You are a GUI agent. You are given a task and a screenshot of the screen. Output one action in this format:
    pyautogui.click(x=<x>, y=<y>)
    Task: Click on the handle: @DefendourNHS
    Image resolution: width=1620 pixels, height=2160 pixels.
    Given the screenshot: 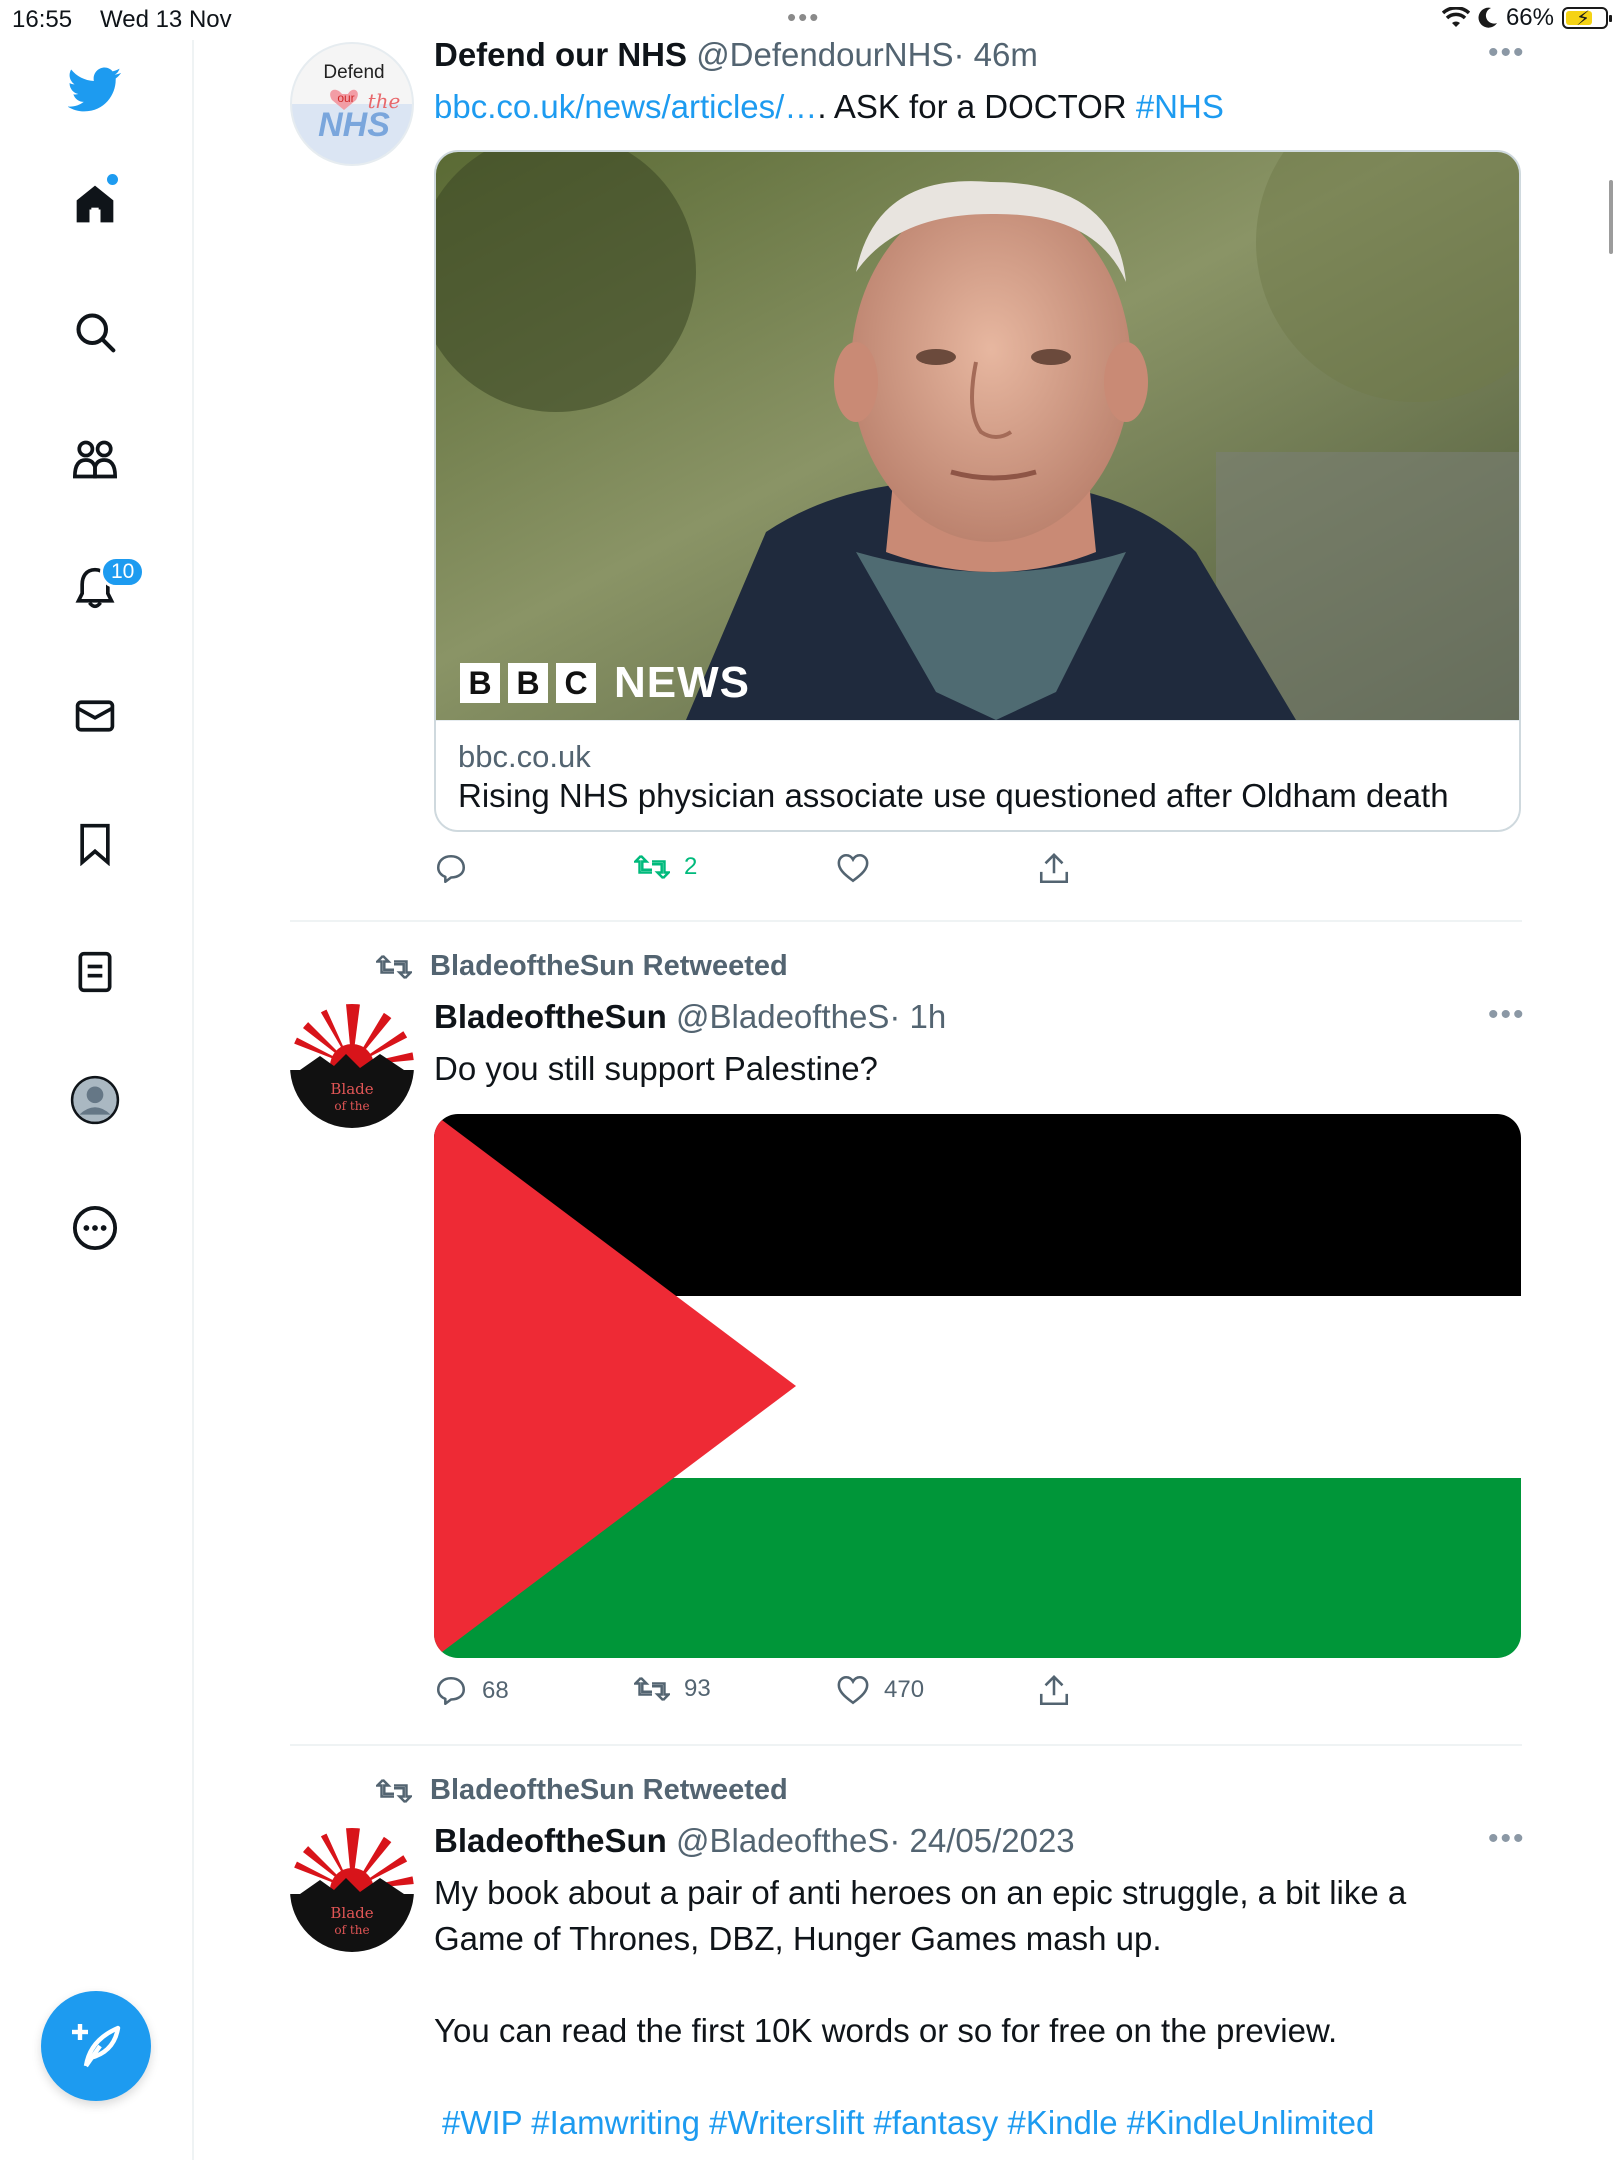 What is the action you would take?
    pyautogui.click(x=824, y=54)
    